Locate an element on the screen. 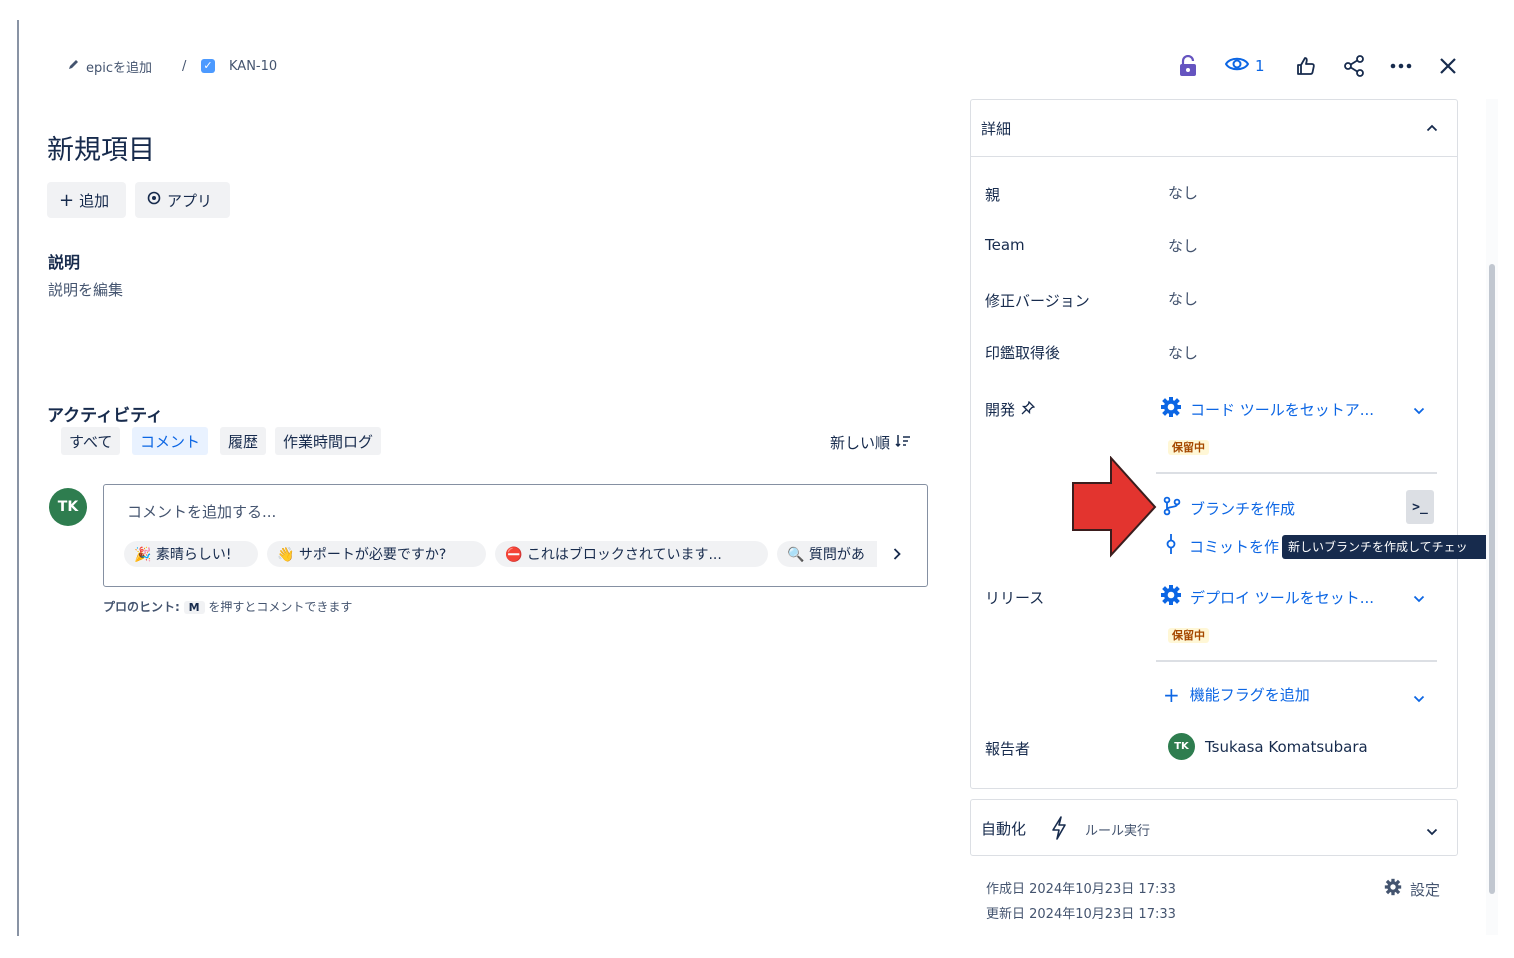 The image size is (1514, 958). details-heading: 詳細 is located at coordinates (996, 129).